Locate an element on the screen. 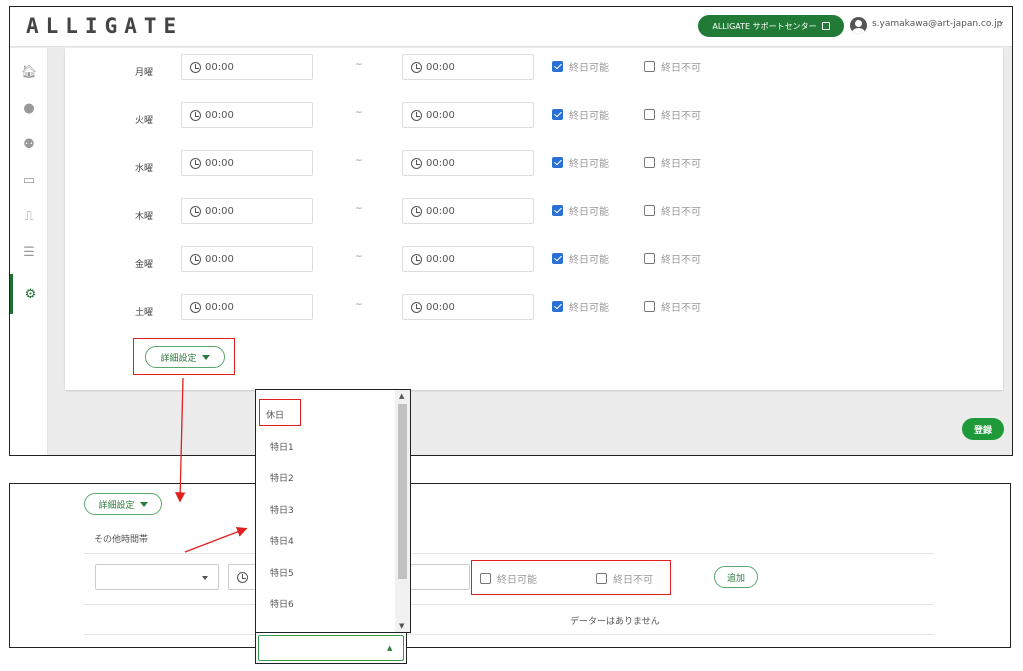 This screenshot has width=1023, height=671. dropdown-option: 特日4 is located at coordinates (282, 540).